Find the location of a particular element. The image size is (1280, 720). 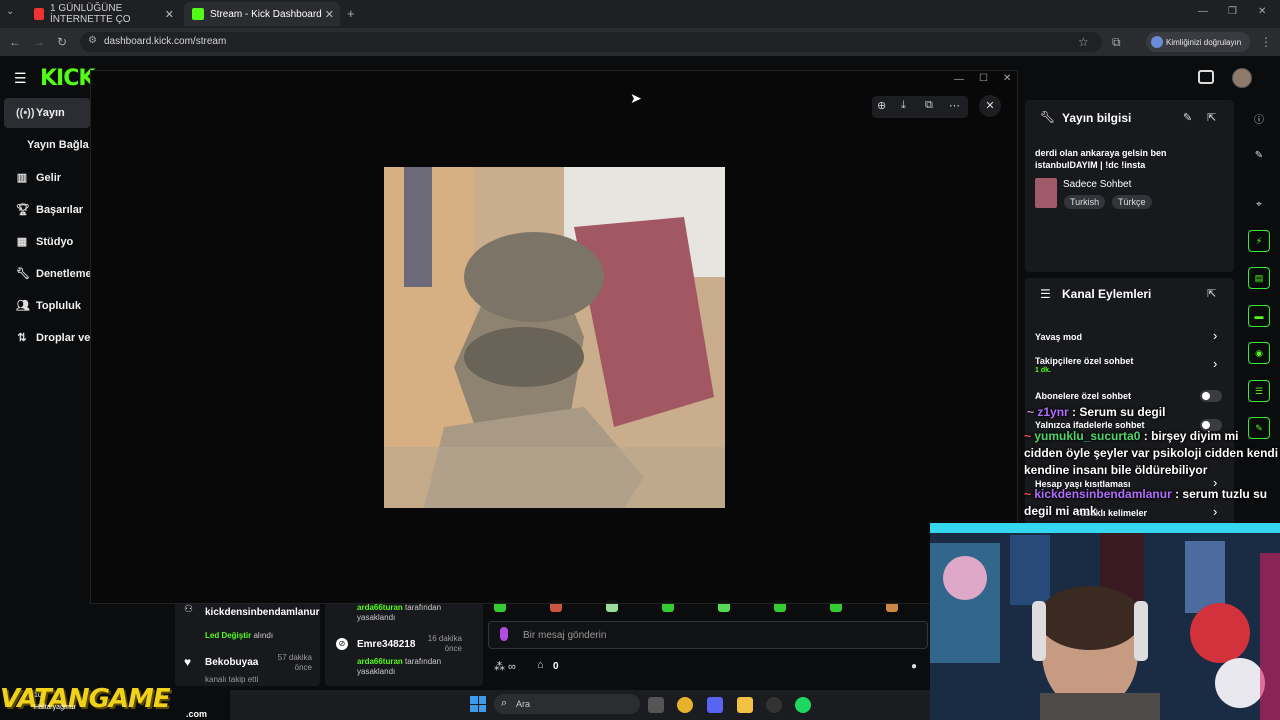

sidebar-item-label: Yayın Bağla is located at coordinates (58, 145).